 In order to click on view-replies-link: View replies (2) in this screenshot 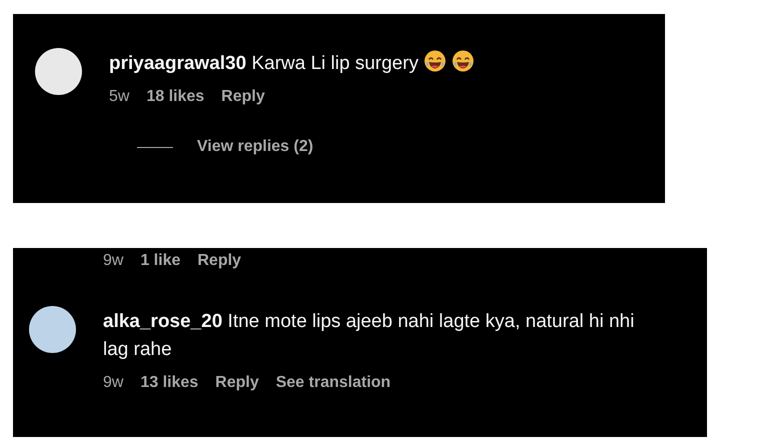, I will do `click(255, 147)`.